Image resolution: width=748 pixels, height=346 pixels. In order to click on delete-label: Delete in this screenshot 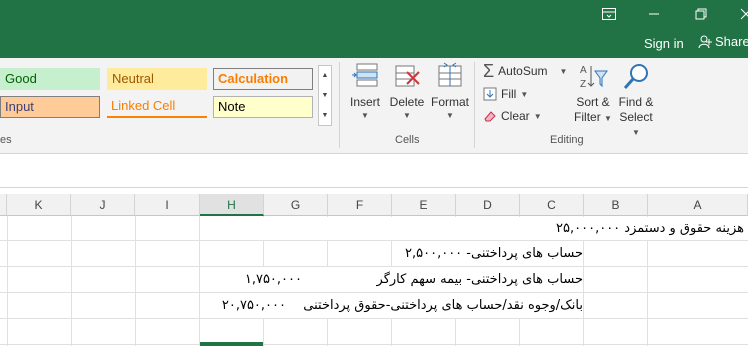, I will do `click(407, 102)`.